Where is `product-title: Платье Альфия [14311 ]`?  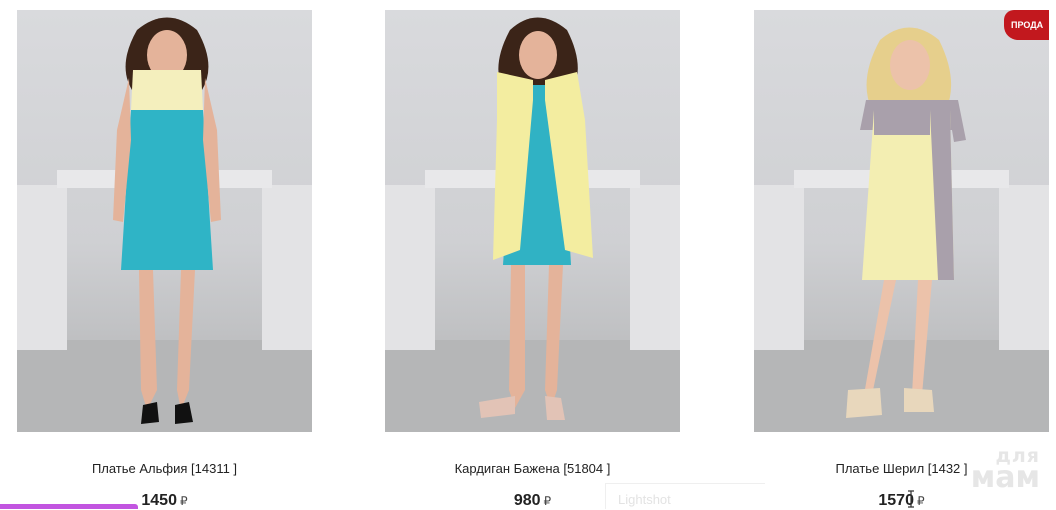
product-title: Платье Альфия [14311 ] is located at coordinates (164, 468).